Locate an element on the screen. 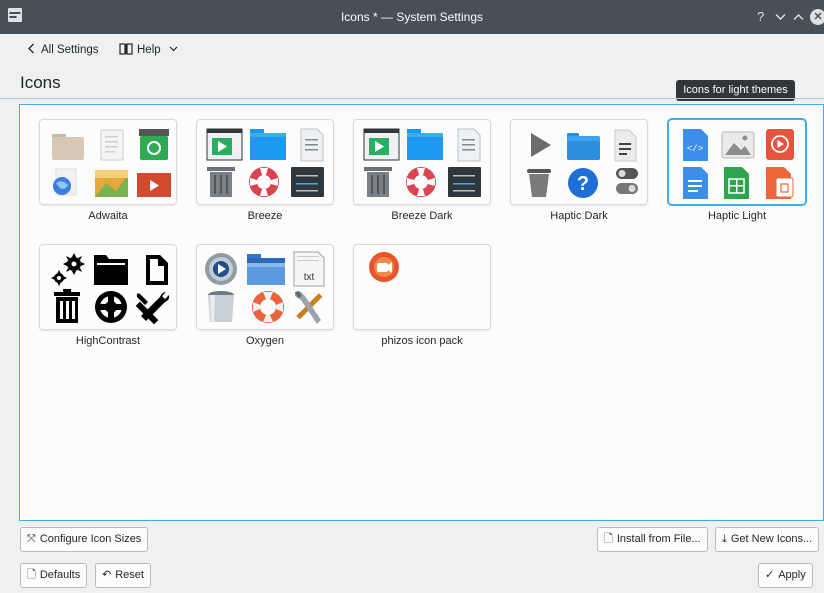  haptic-light-preview-icons: </> is located at coordinates (738, 164).